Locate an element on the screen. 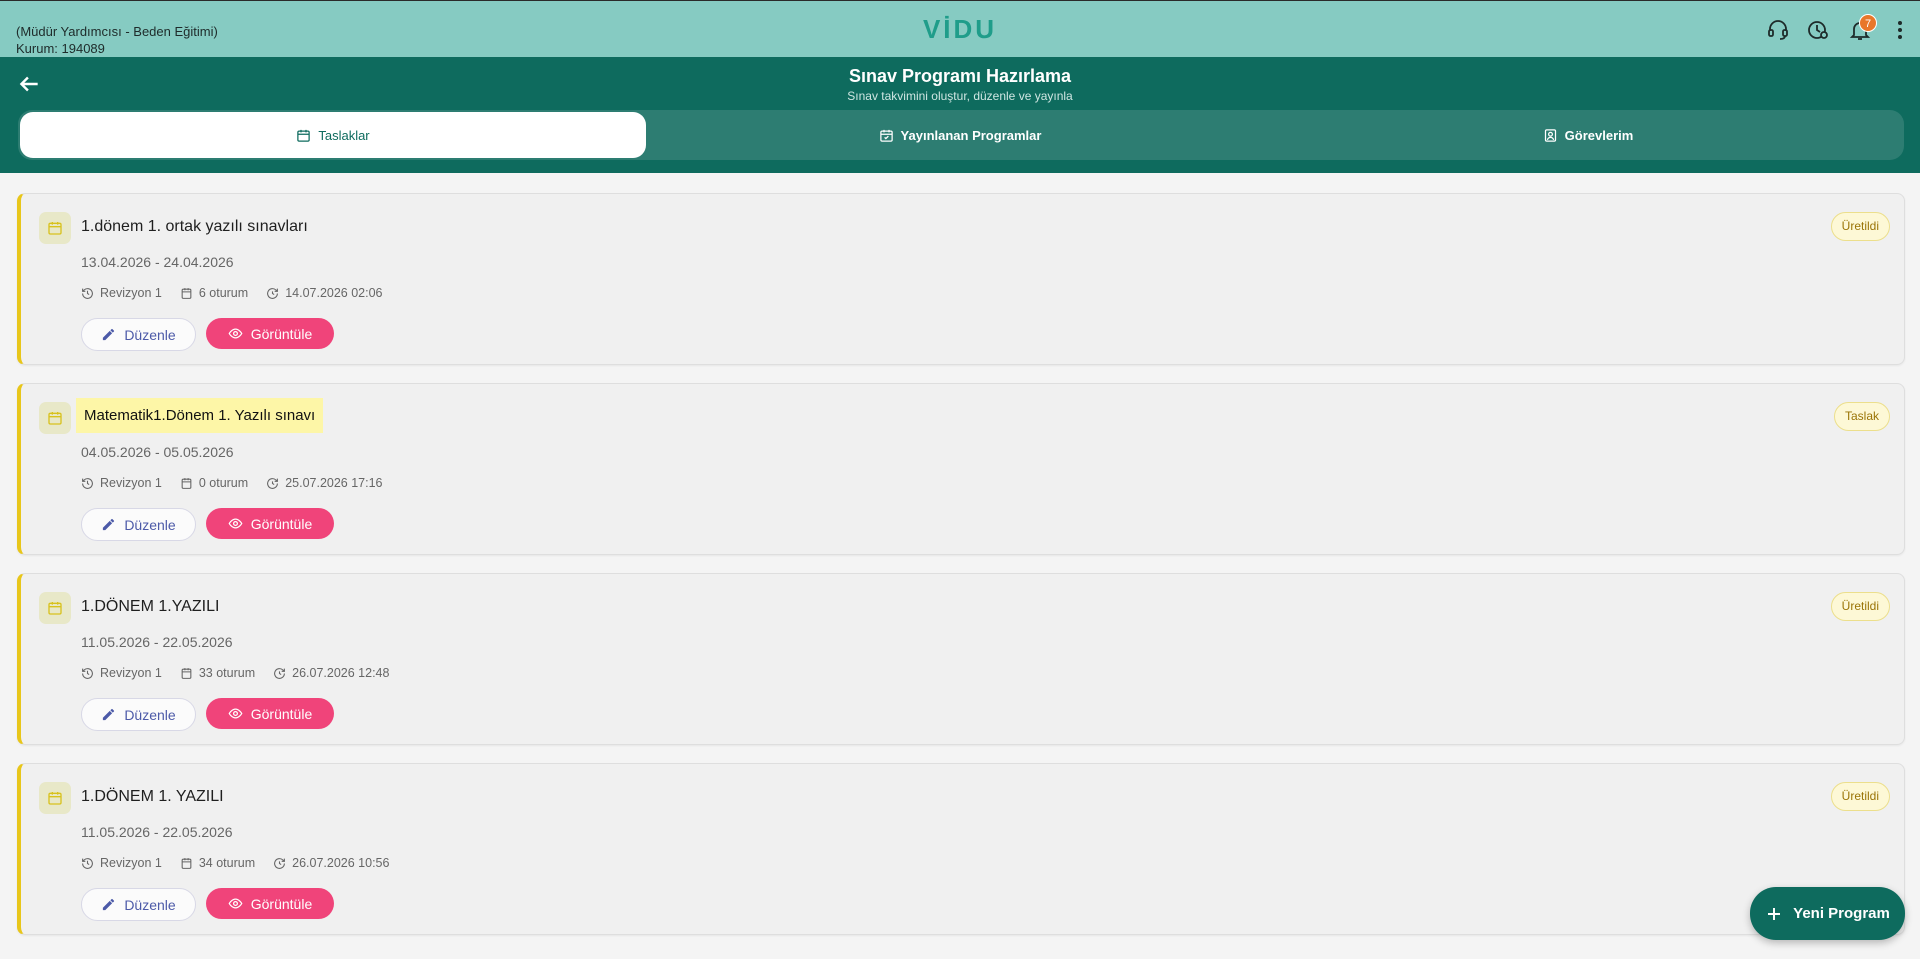 The width and height of the screenshot is (1920, 959). assignment-ind-icon is located at coordinates (1550, 135).